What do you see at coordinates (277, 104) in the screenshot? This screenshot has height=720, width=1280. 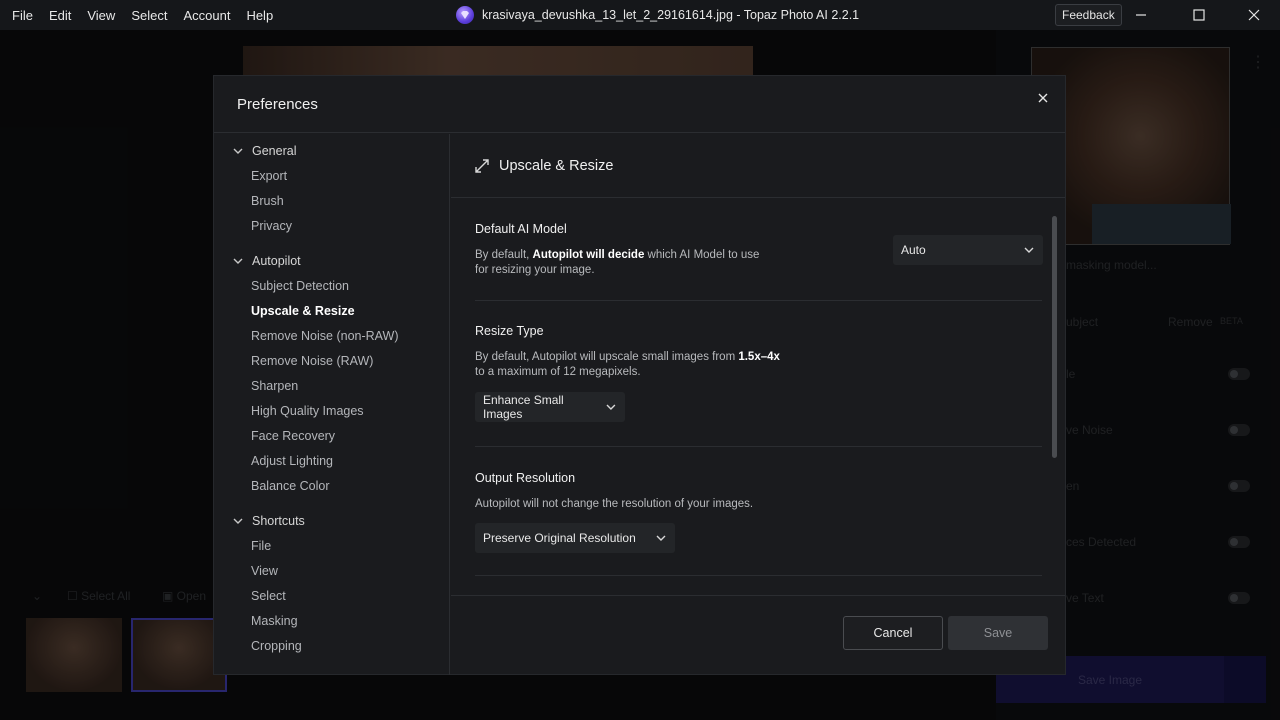 I see `dialog-title: Preferences` at bounding box center [277, 104].